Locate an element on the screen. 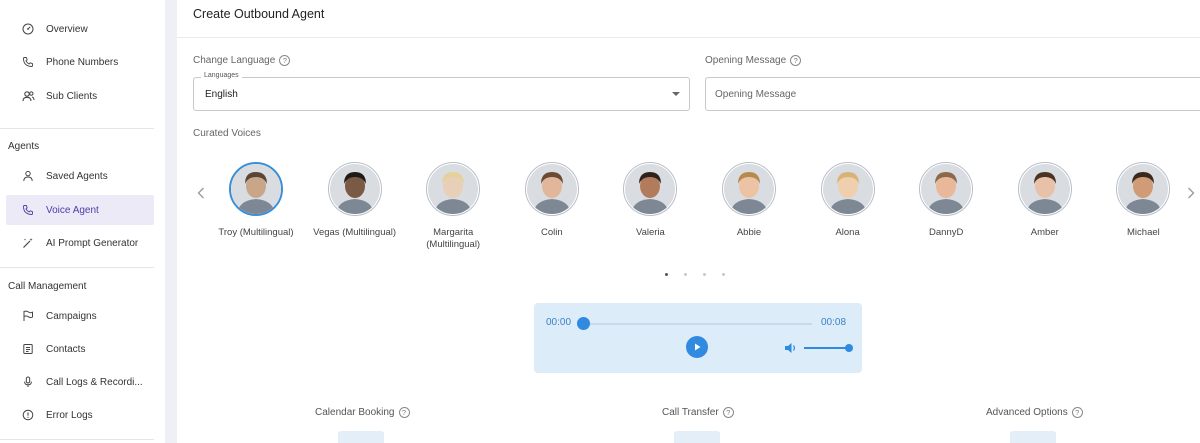  curated-voices-label: Curated Voices is located at coordinates (227, 133).